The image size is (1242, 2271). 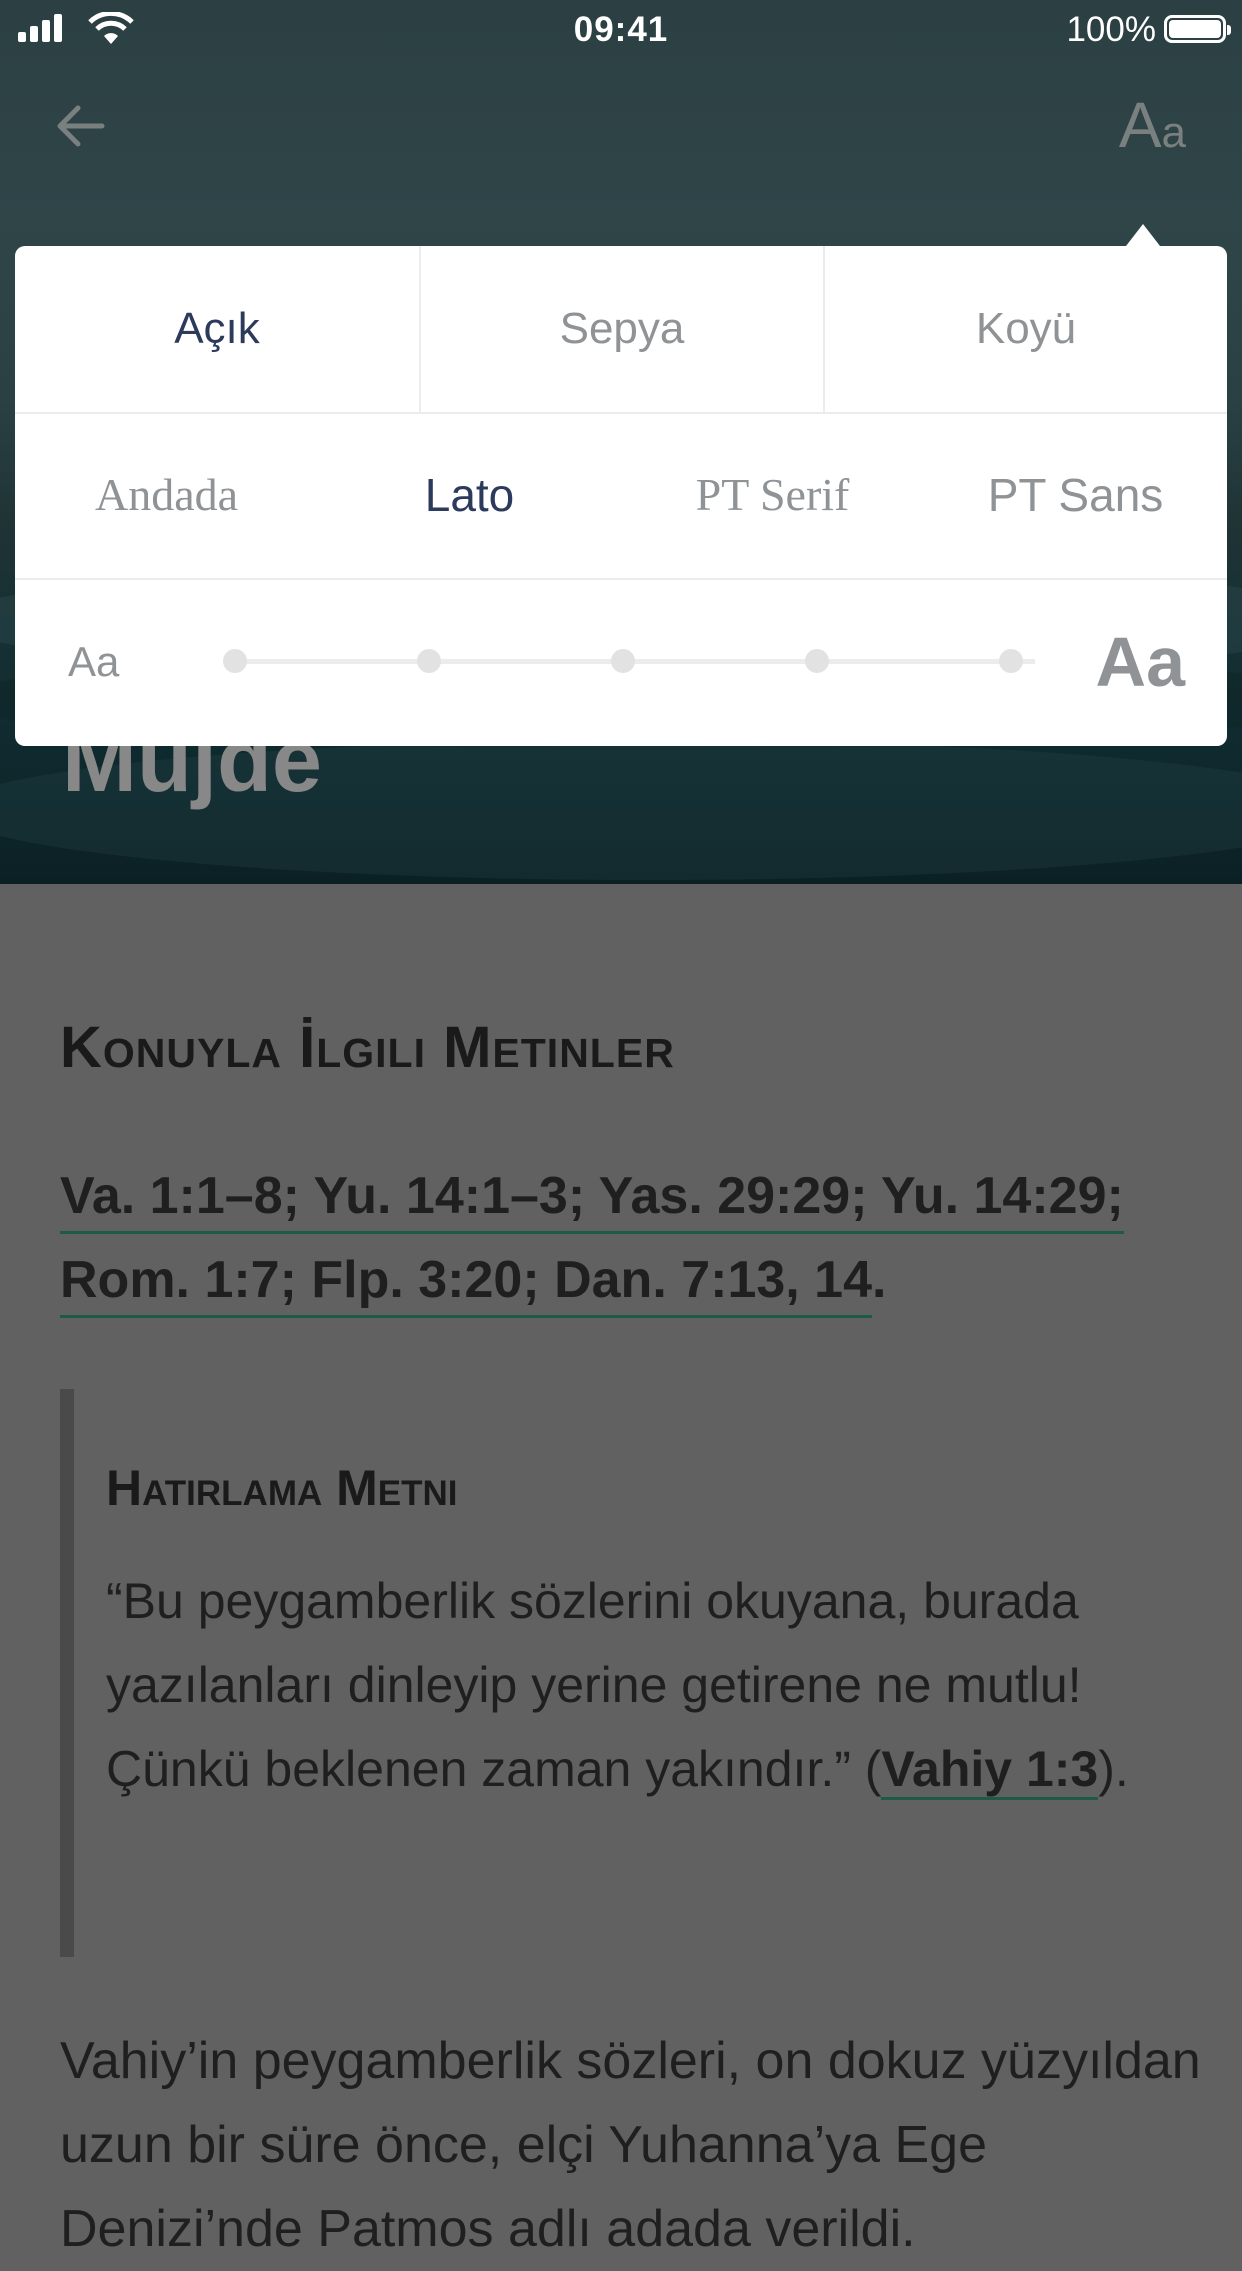 What do you see at coordinates (466, 1284) in the screenshot?
I see `scripture-link: Rom. 1:7; Flp. 3:20; Dan. 7:13, 14` at bounding box center [466, 1284].